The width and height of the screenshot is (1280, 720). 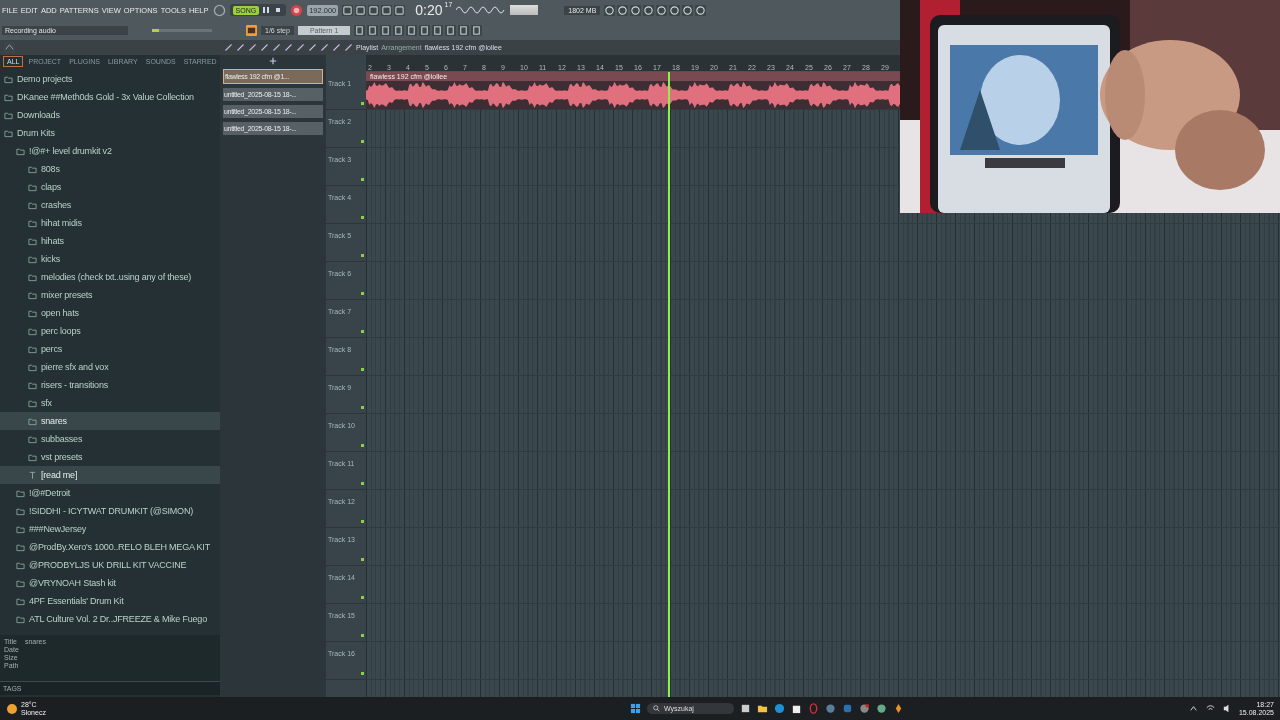 I want to click on ring-icon, so click(x=813, y=708).